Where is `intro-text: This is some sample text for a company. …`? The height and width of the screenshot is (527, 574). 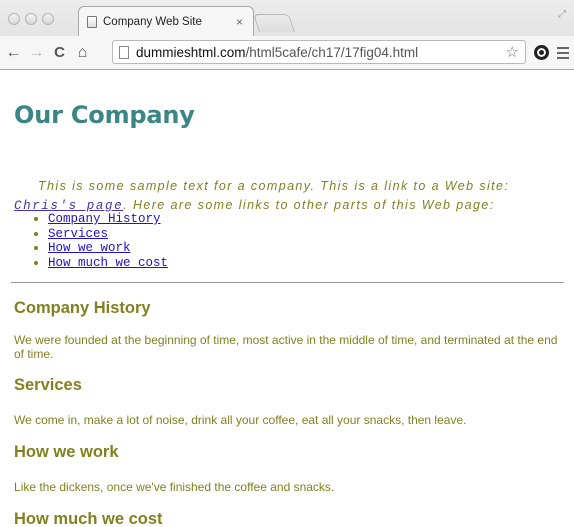
intro-text: This is some sample text for a company. … is located at coordinates (289, 196).